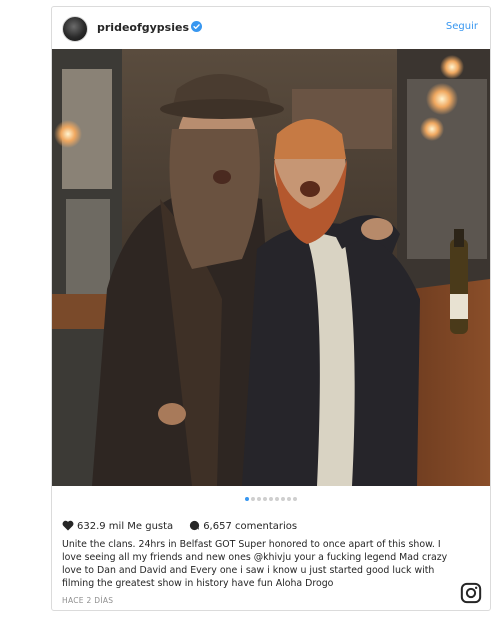 The image size is (504, 617). What do you see at coordinates (75, 29) in the screenshot?
I see `profile-avatar` at bounding box center [75, 29].